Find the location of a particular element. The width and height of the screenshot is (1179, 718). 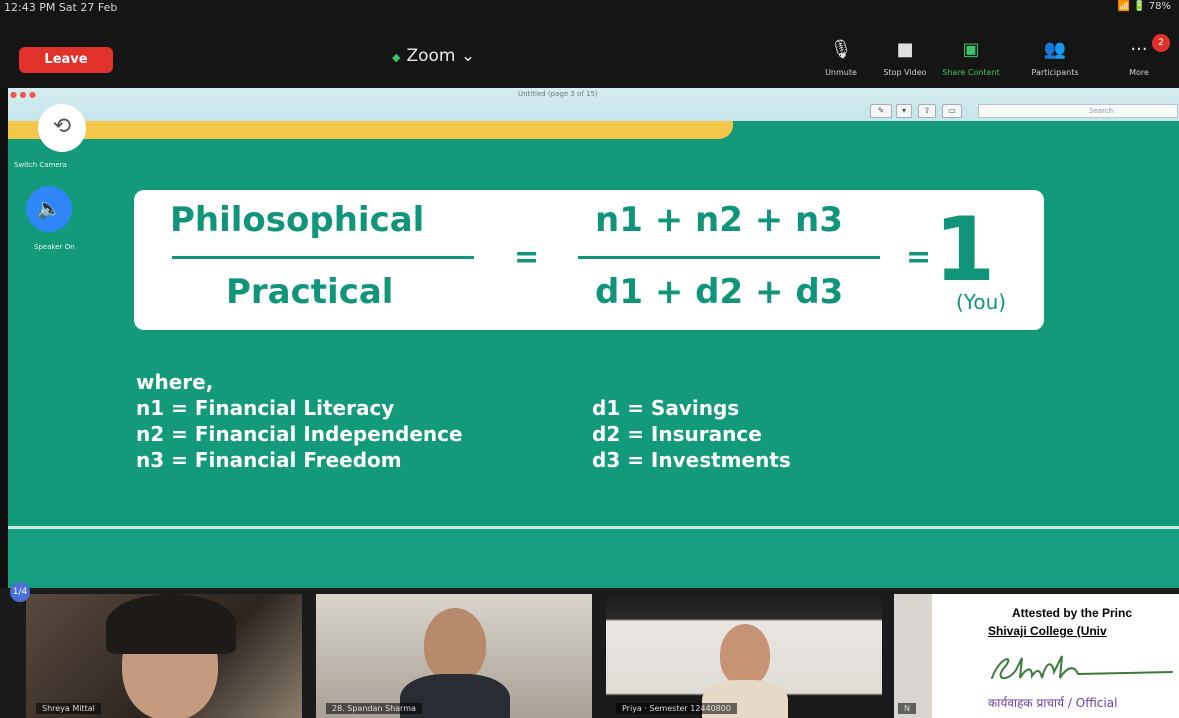

camera-switch-icon: ⟲ is located at coordinates (62, 126).